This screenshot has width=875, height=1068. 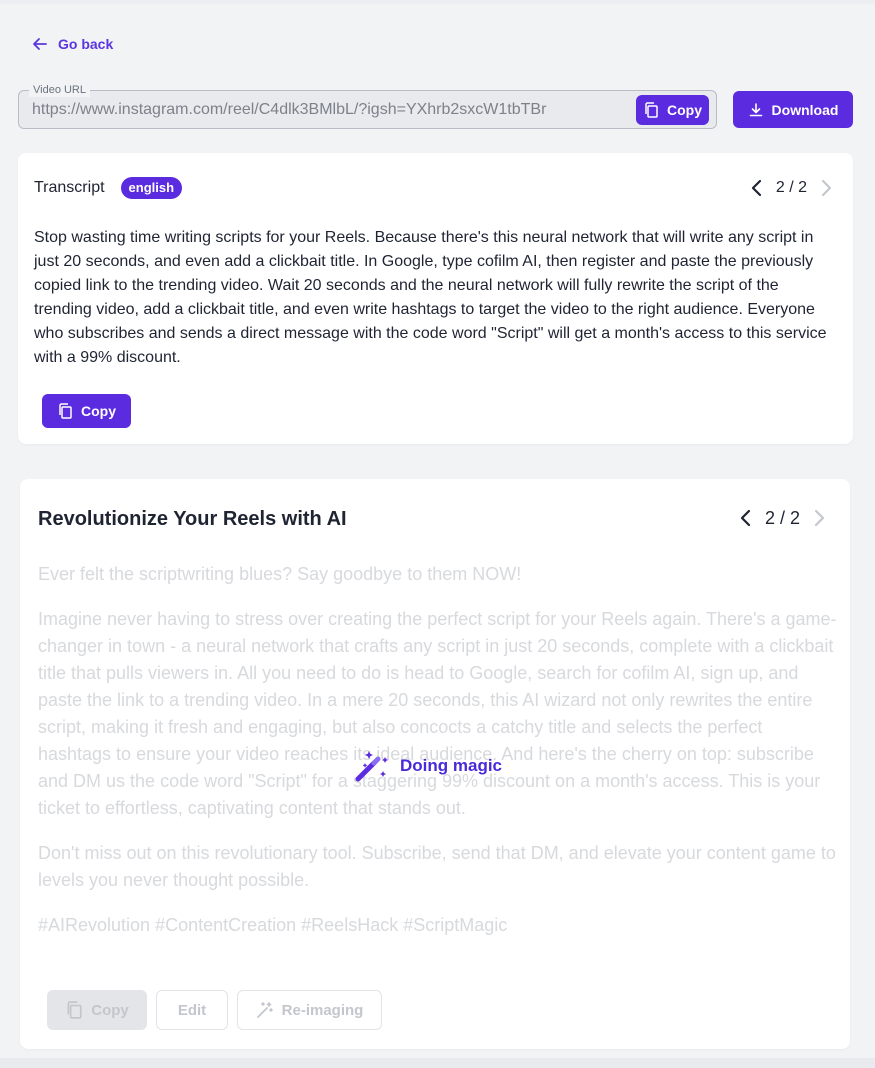 I want to click on next-script-button, so click(x=819, y=518).